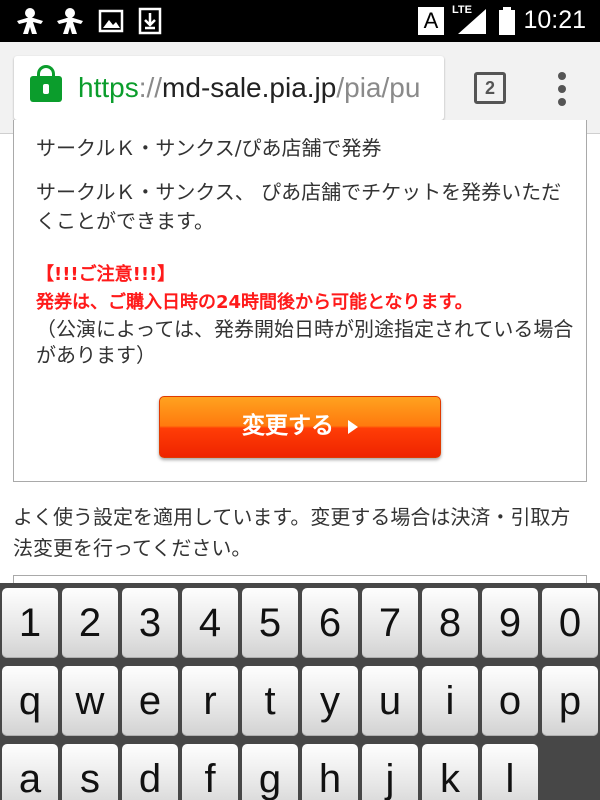  Describe the element at coordinates (507, 21) in the screenshot. I see `battery-icon` at that location.